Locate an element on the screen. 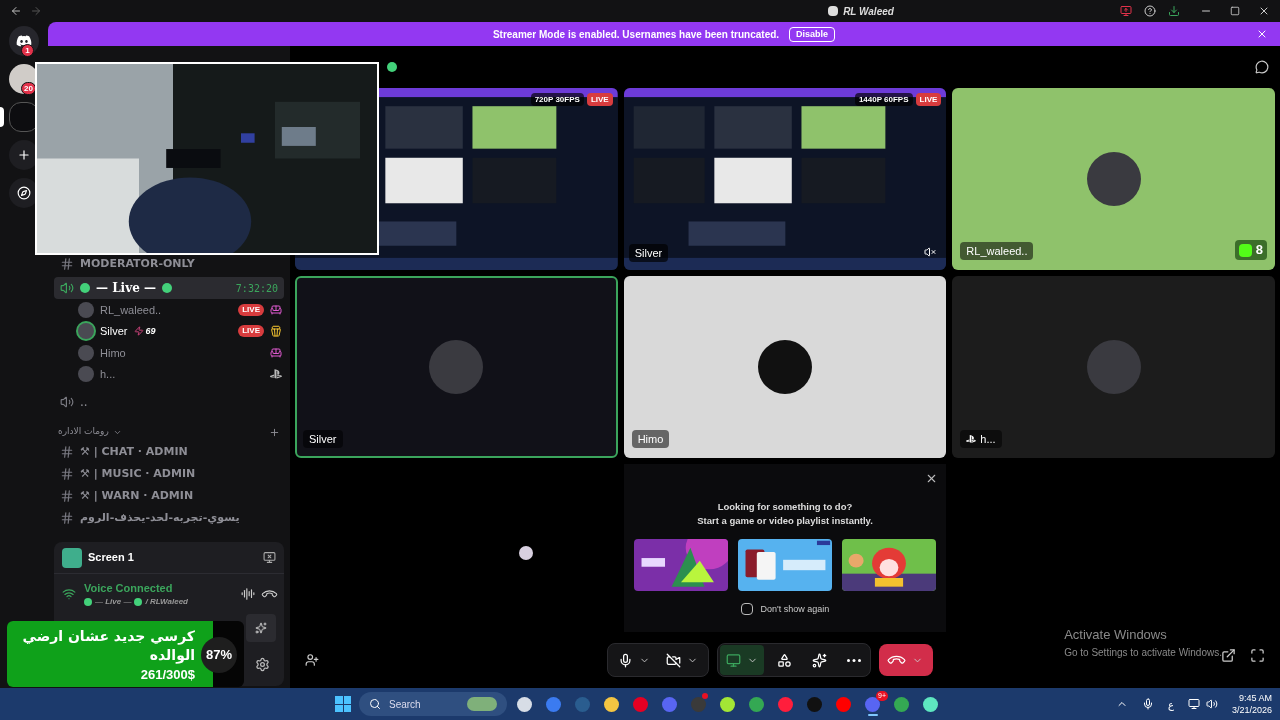  text-channel: MODERATOR-ONLY is located at coordinates (169, 264).